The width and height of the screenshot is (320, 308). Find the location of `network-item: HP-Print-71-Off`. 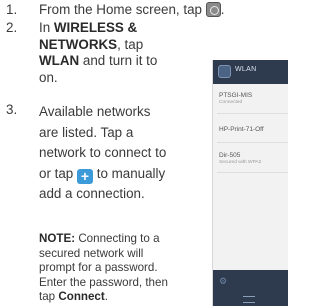

network-item: HP-Print-71-Off is located at coordinates (241, 129).